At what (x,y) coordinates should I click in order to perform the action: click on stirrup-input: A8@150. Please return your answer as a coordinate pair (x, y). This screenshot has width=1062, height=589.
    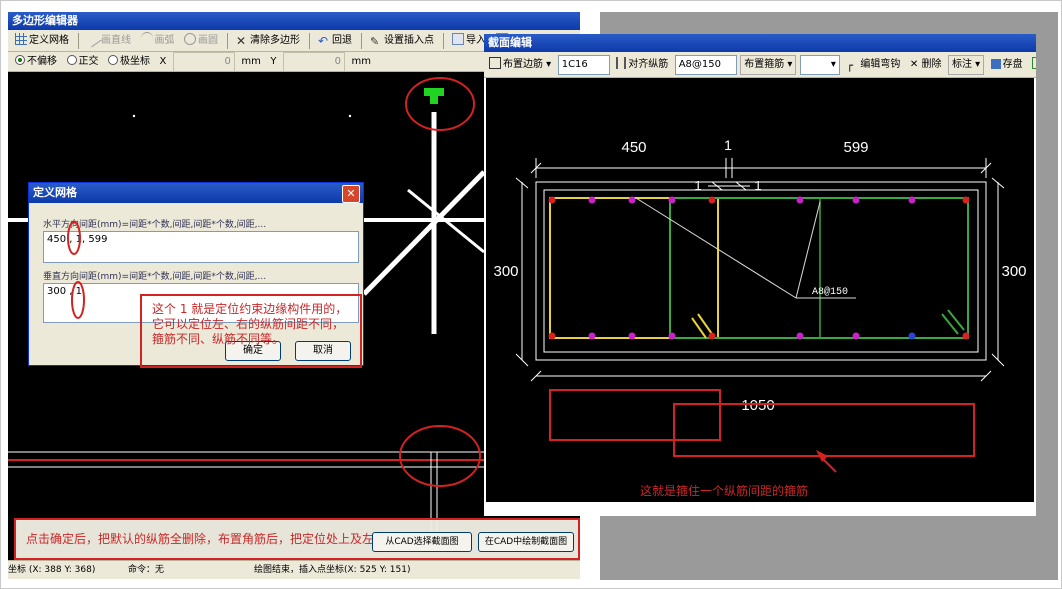
    Looking at the image, I should click on (705, 65).